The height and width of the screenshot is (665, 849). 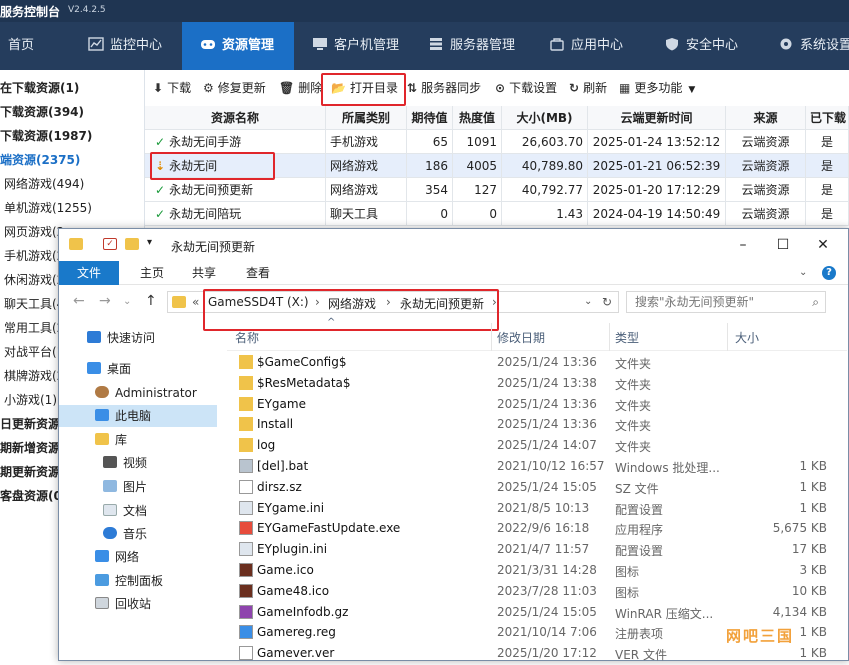 What do you see at coordinates (152, 273) in the screenshot?
I see `tab-home: 主页` at bounding box center [152, 273].